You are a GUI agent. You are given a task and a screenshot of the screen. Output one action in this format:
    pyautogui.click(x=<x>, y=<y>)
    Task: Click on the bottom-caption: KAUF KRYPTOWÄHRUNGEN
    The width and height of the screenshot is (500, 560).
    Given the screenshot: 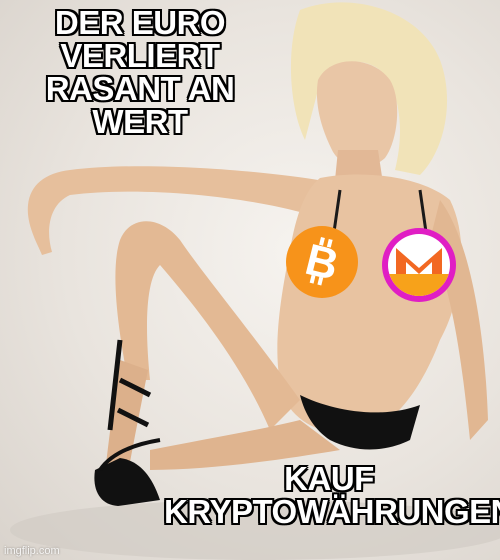 What is the action you would take?
    pyautogui.click(x=332, y=495)
    